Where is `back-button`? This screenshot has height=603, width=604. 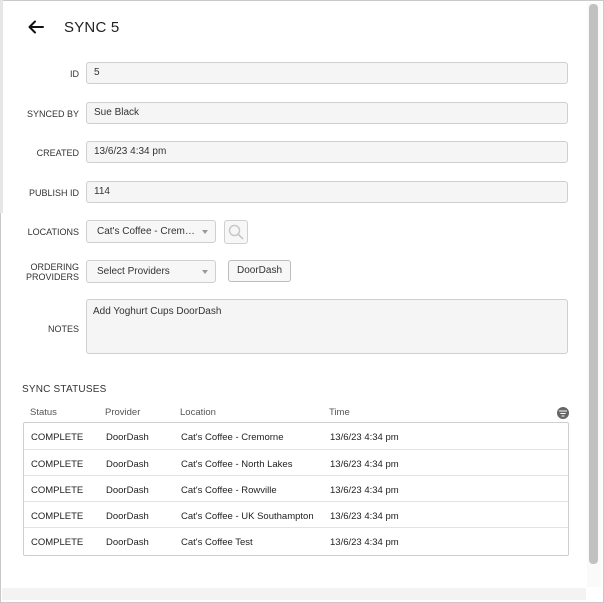
back-button is located at coordinates (36, 27).